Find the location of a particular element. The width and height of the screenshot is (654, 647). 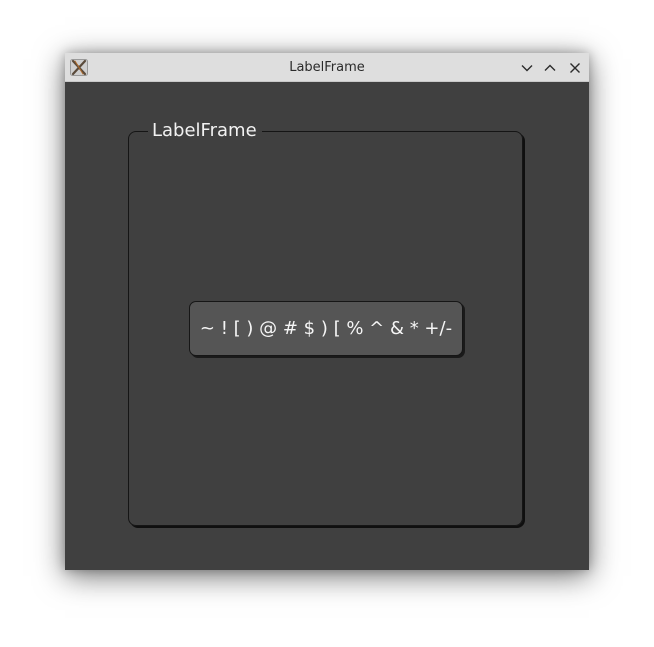

chevron-up-icon is located at coordinates (550, 68).